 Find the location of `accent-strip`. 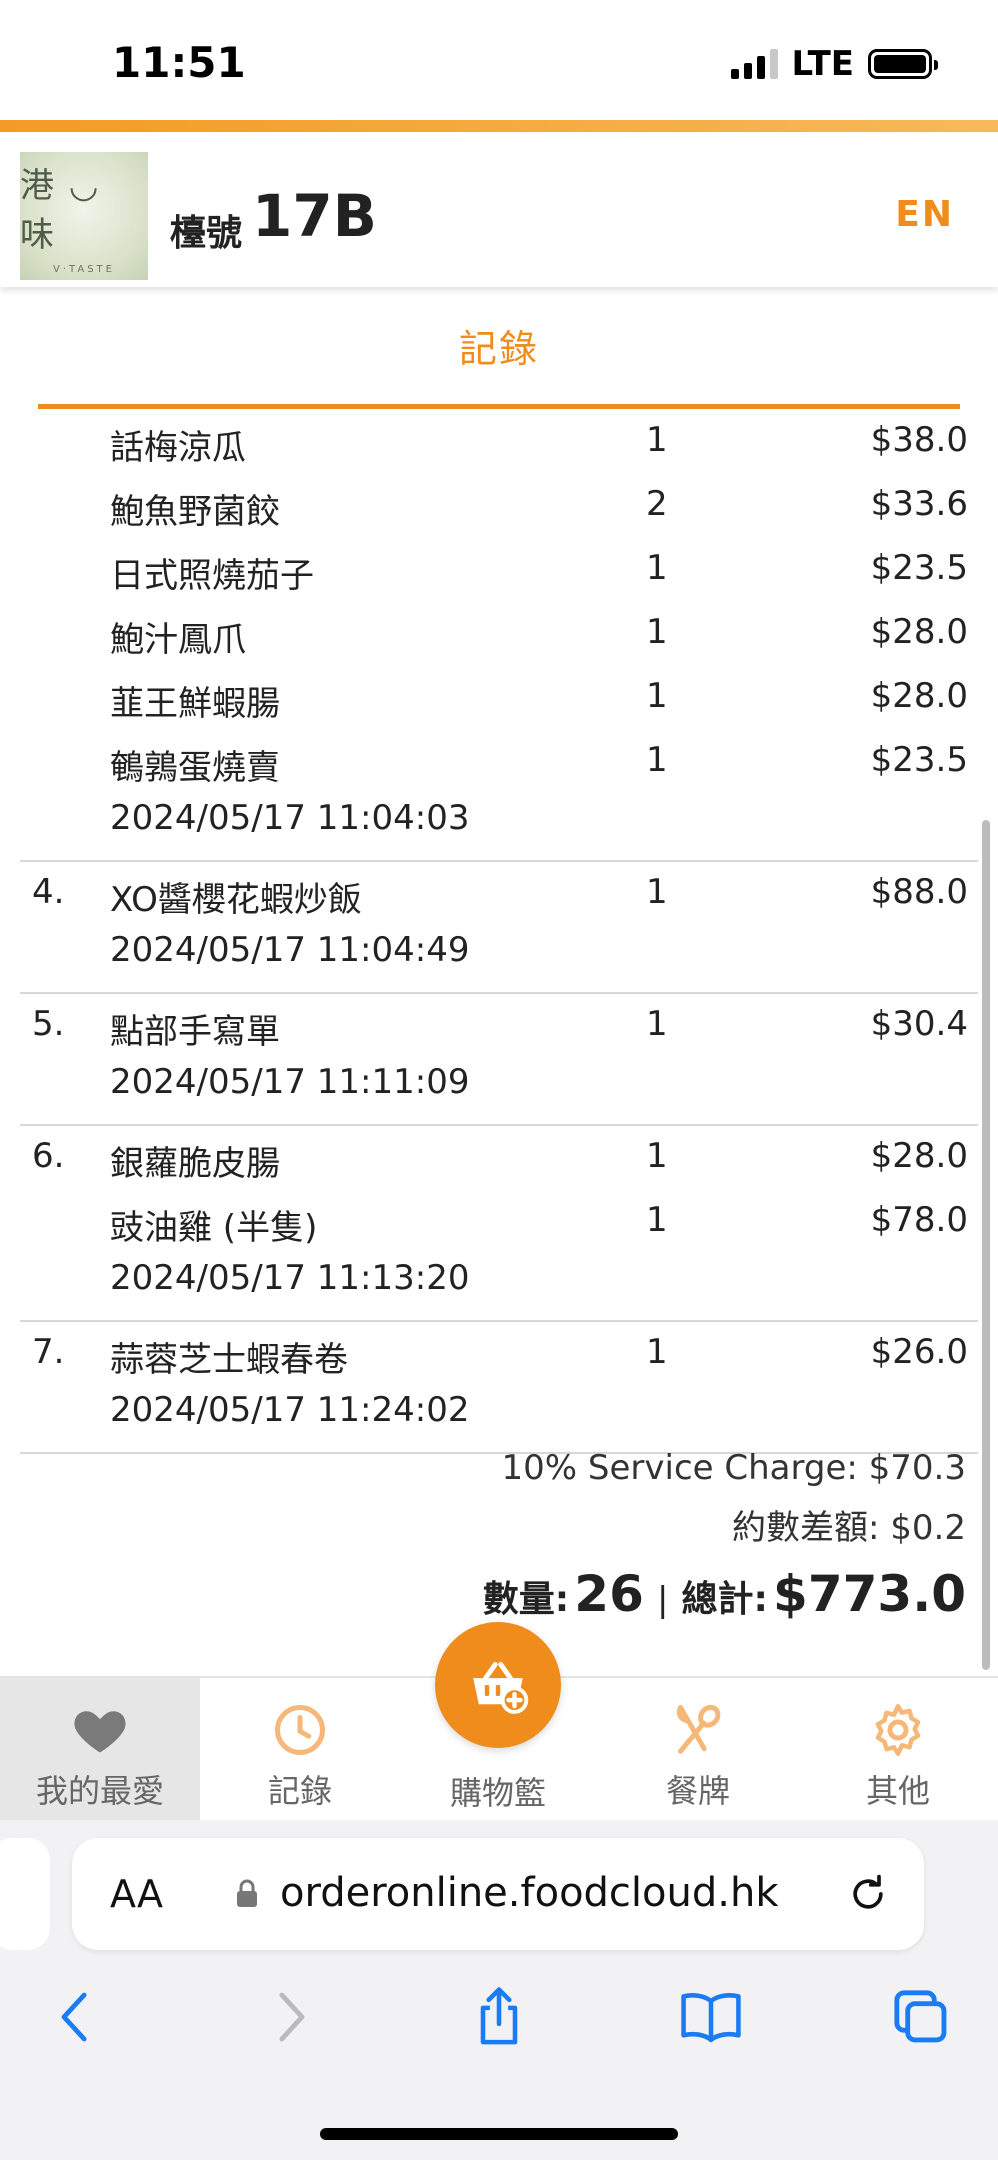

accent-strip is located at coordinates (499, 126).